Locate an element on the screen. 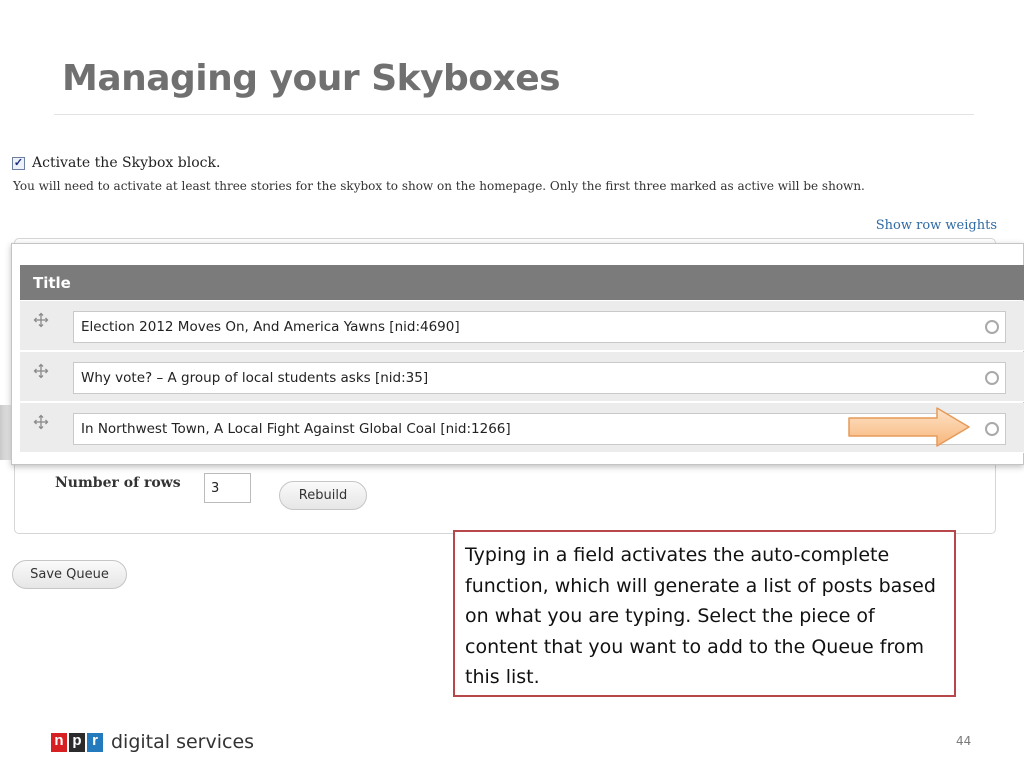 Image resolution: width=1024 pixels, height=768 pixels. show-row-weights-link: Show row weights is located at coordinates (936, 225).